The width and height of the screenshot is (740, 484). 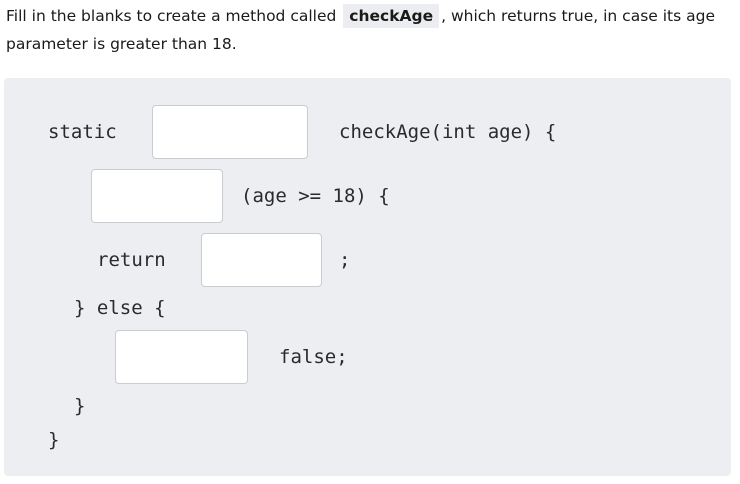 What do you see at coordinates (345, 260) in the screenshot?
I see `return-semicolon: ;` at bounding box center [345, 260].